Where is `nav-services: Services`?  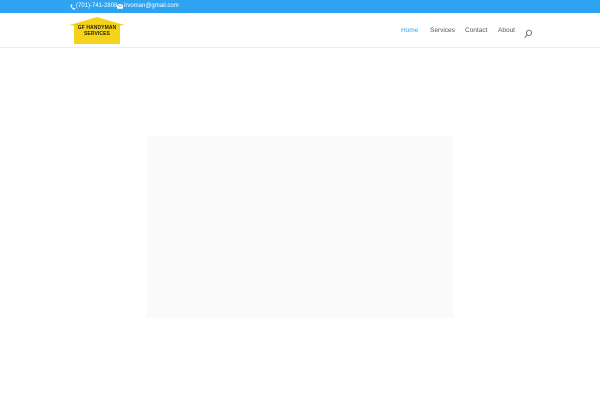 nav-services: Services is located at coordinates (442, 31).